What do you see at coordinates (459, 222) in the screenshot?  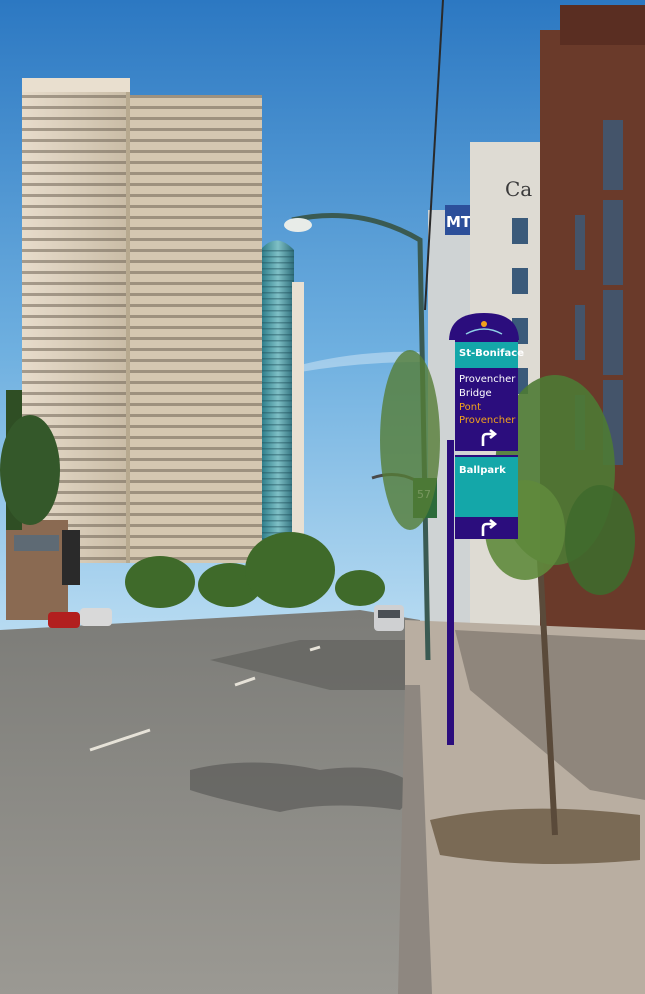 I see `building-logo: MT` at bounding box center [459, 222].